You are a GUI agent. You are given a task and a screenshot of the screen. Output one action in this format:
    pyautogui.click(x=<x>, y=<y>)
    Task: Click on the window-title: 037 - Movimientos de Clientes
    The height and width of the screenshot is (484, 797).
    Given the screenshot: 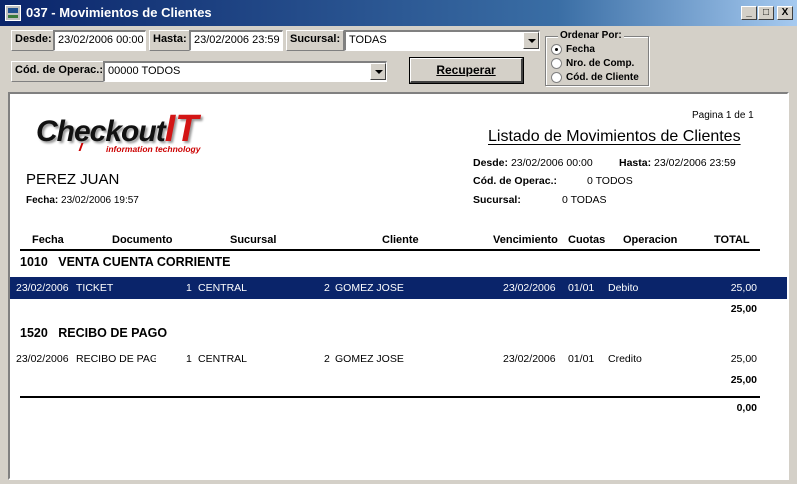 What is the action you would take?
    pyautogui.click(x=119, y=12)
    